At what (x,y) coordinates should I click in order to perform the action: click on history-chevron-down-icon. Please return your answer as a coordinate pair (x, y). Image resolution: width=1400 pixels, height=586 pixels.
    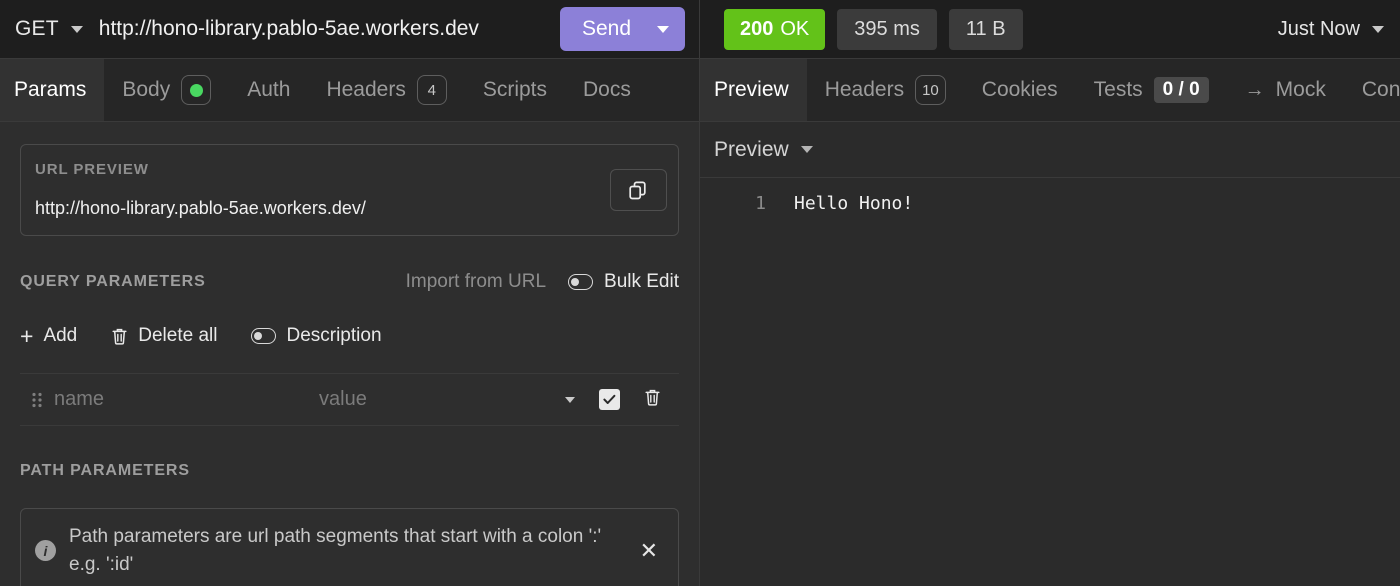
    Looking at the image, I should click on (1378, 29).